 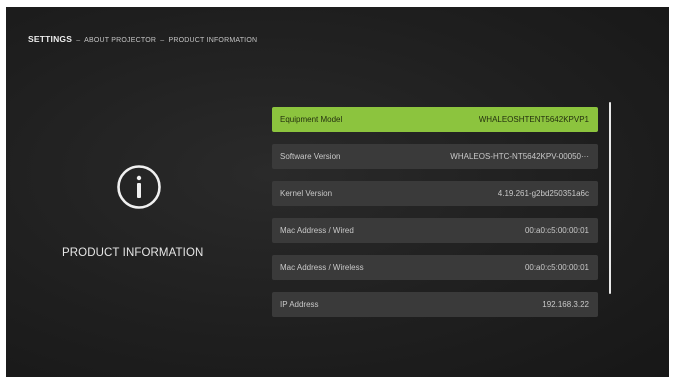 I want to click on row-label: Equipment Model, so click(x=311, y=119).